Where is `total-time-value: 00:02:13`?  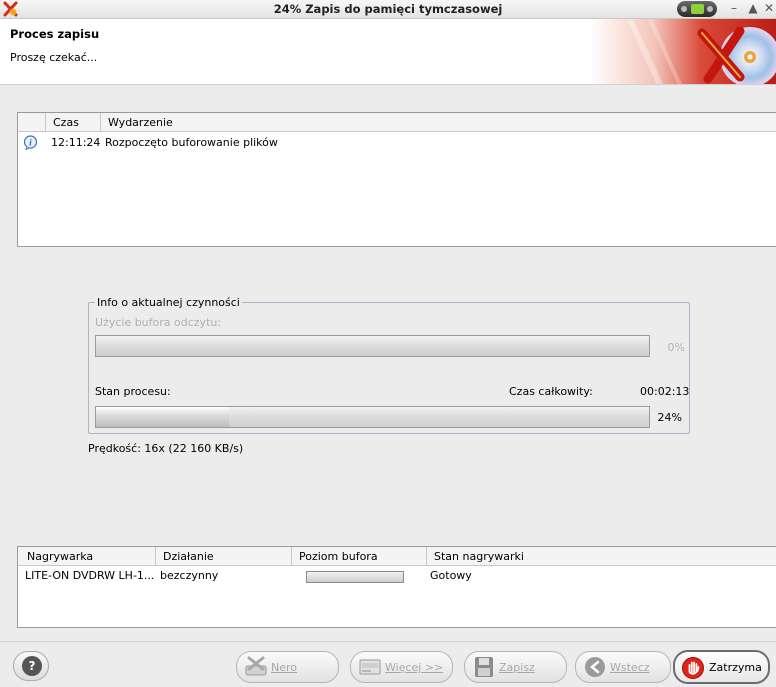 total-time-value: 00:02:13 is located at coordinates (665, 391).